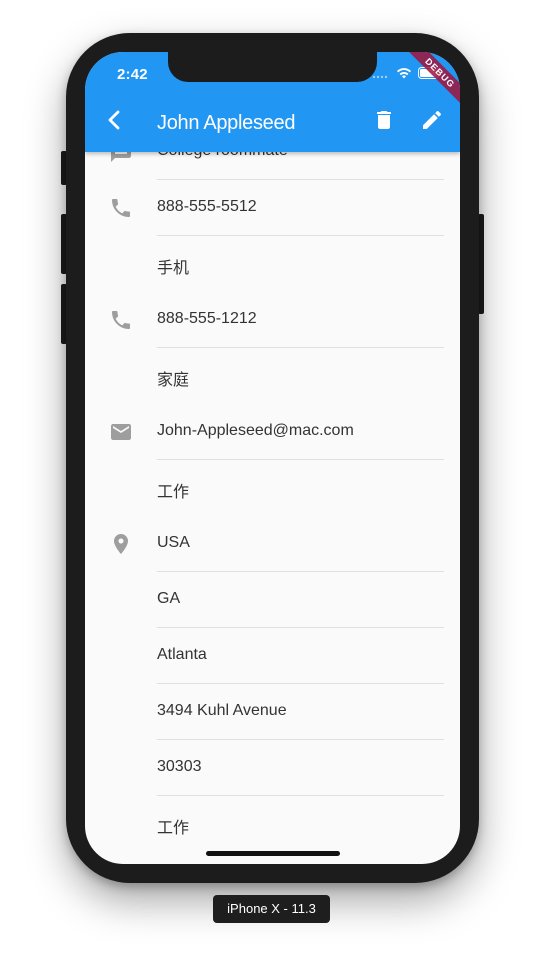  What do you see at coordinates (222, 710) in the screenshot?
I see `address-street-text: 3494 Kuhl Avenue` at bounding box center [222, 710].